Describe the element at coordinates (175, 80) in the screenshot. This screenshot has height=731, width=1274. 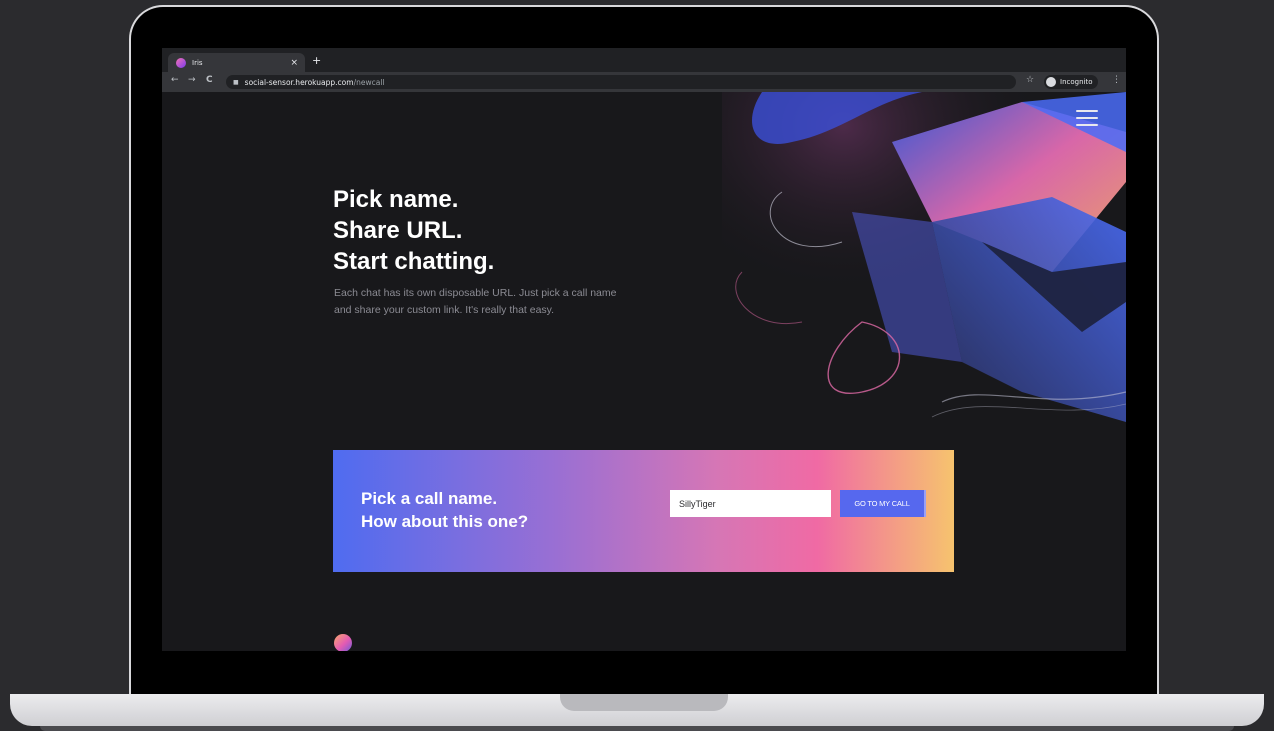
I see `back-arrow-icon: ←` at that location.